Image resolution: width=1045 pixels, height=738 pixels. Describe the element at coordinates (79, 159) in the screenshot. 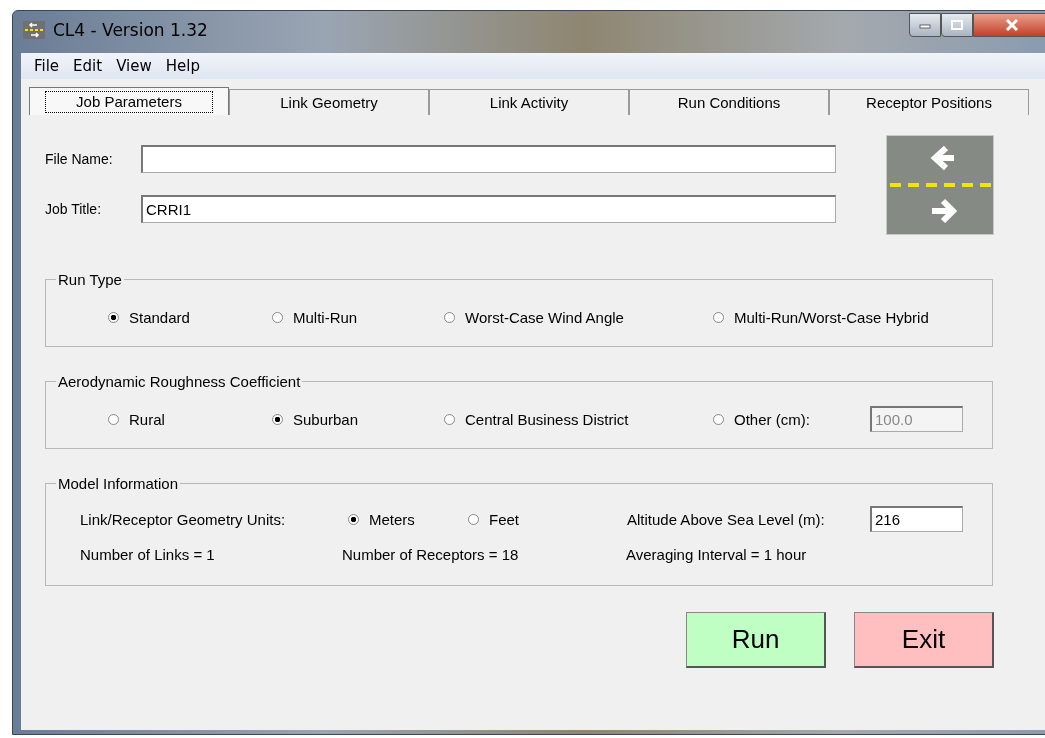

I see `field-label: File Name:` at that location.